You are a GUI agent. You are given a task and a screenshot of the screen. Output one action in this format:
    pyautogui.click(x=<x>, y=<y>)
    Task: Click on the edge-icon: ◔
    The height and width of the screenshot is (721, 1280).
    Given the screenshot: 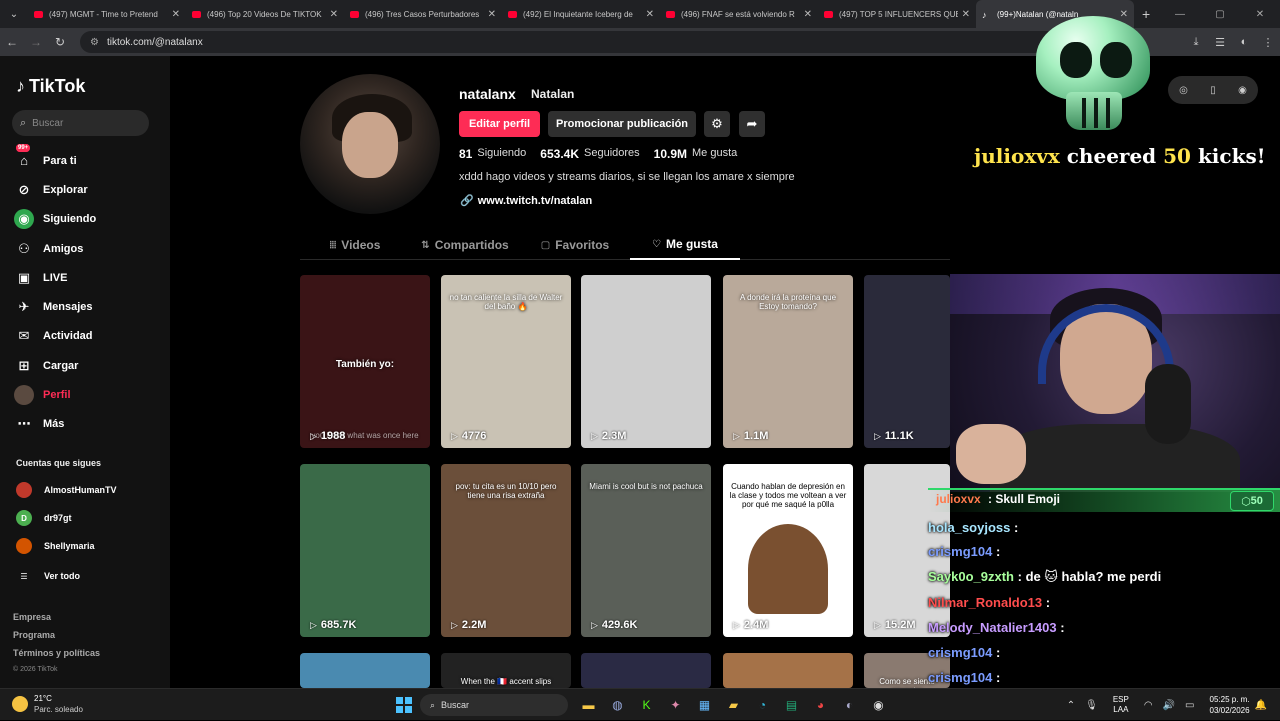 What is the action you would take?
    pyautogui.click(x=762, y=705)
    